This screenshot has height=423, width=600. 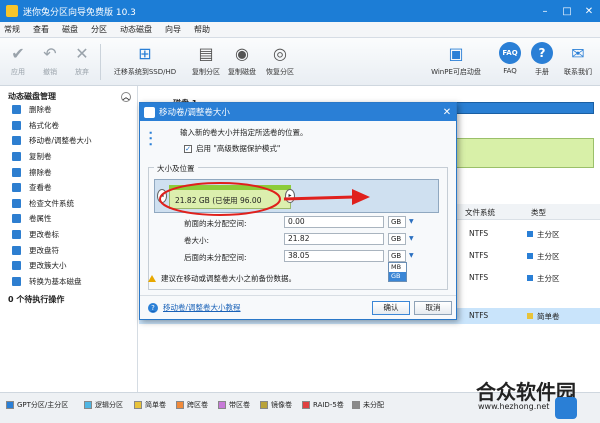 What do you see at coordinates (16, 110) in the screenshot?
I see `delete-volume-icon` at bounding box center [16, 110].